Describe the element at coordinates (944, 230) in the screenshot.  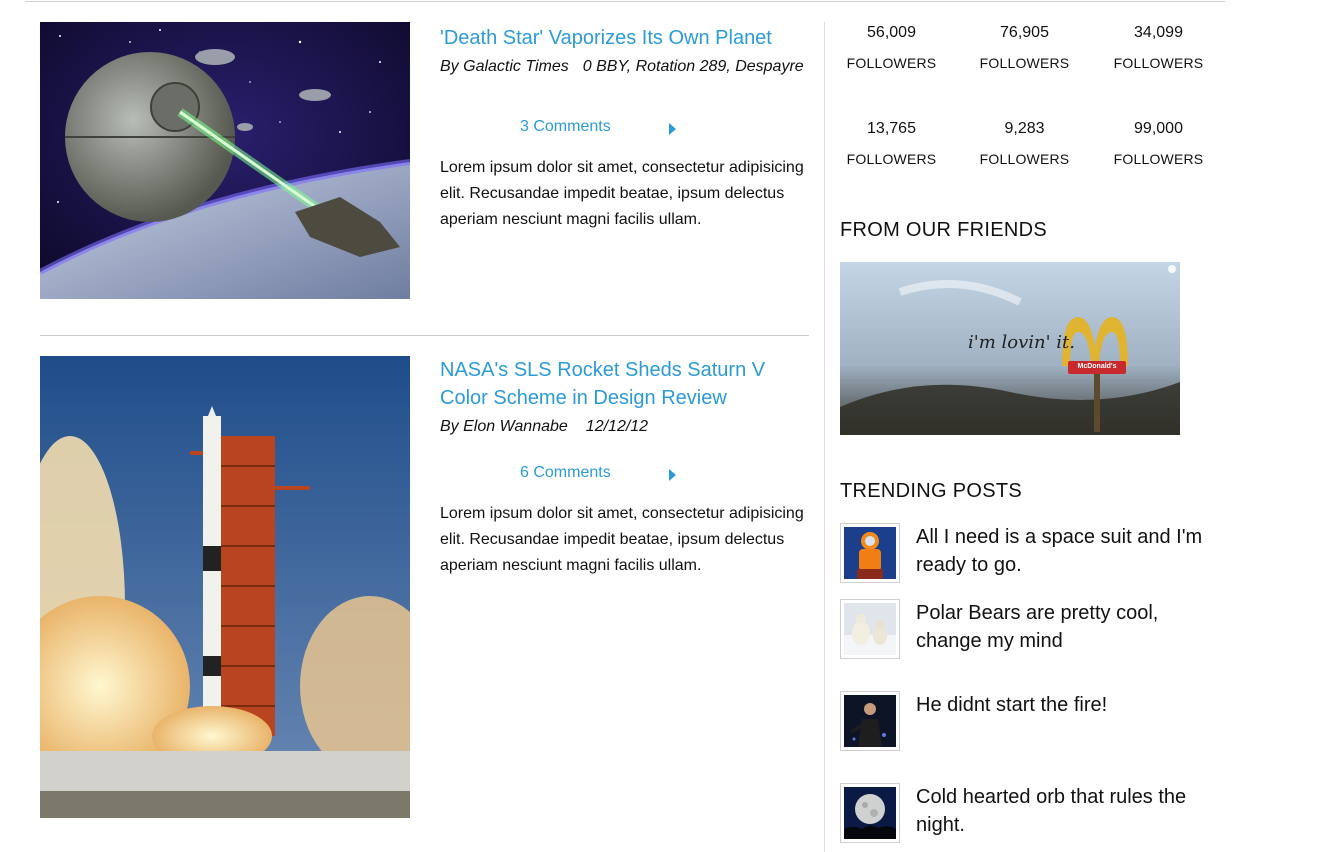
I see `friends-heading: FROM OUR FRIENDS` at that location.